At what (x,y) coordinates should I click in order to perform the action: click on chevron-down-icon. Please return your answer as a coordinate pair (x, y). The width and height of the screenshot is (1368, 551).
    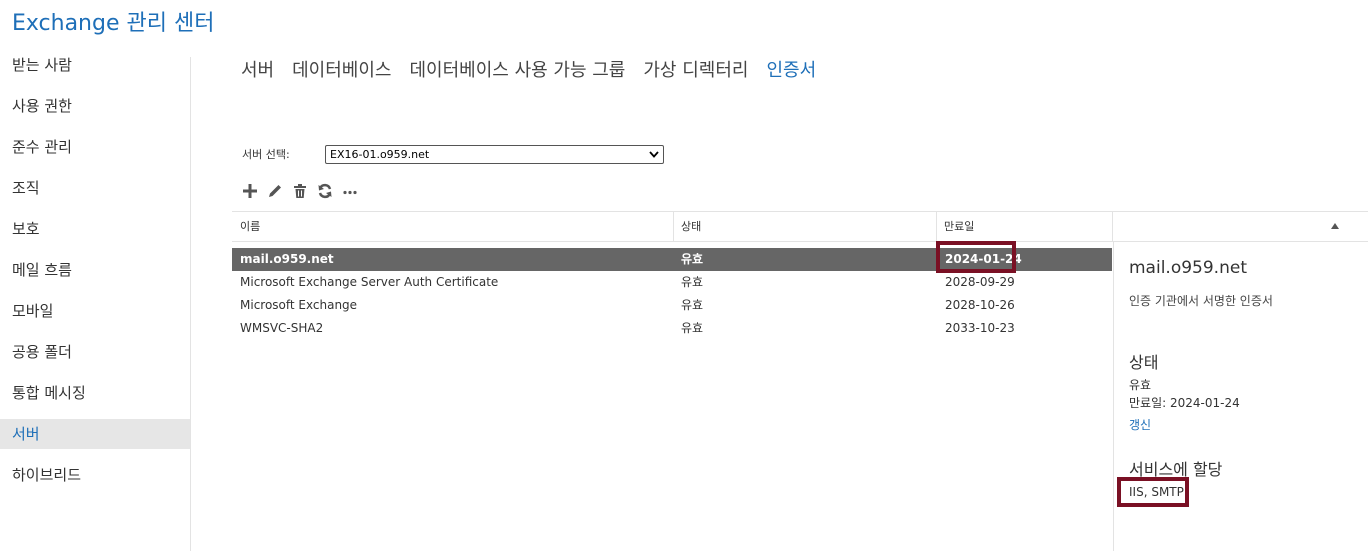
    Looking at the image, I should click on (654, 157).